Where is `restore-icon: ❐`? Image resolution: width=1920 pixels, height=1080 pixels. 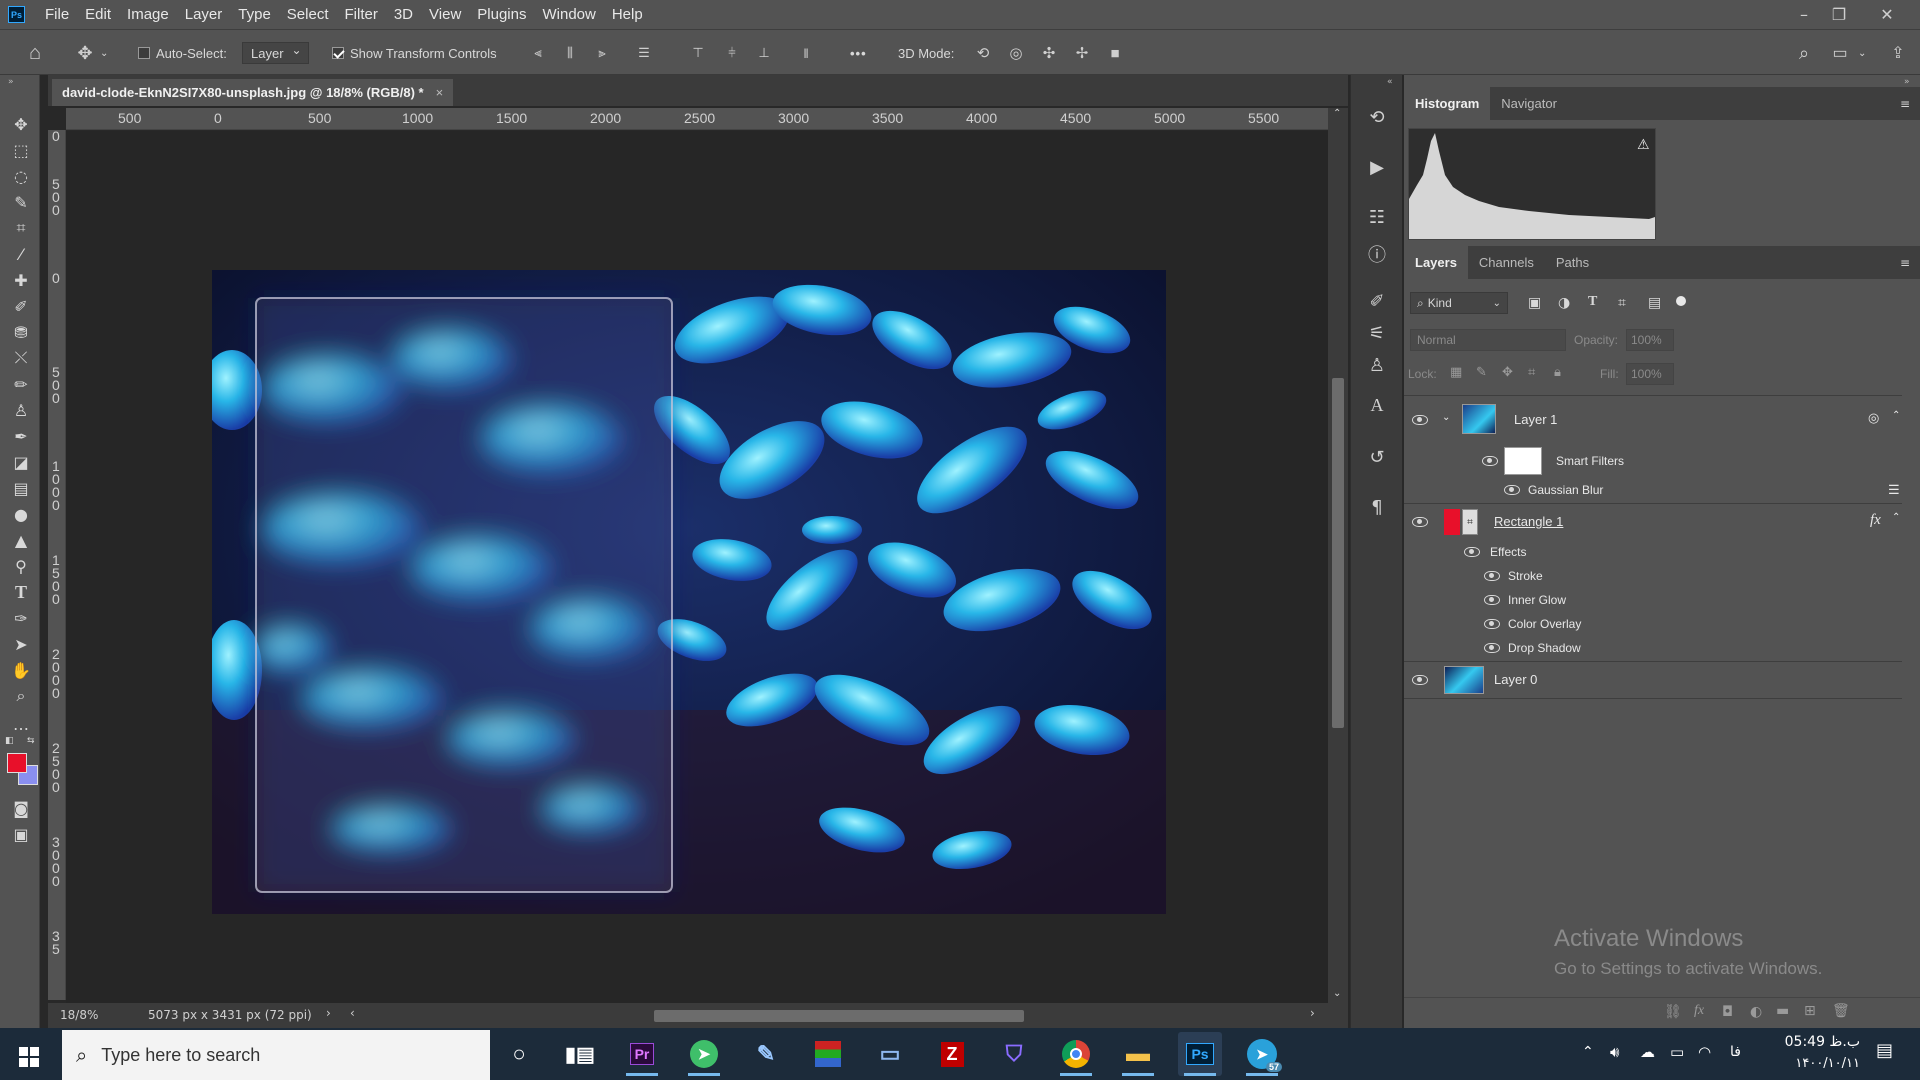 restore-icon: ❐ is located at coordinates (1839, 14).